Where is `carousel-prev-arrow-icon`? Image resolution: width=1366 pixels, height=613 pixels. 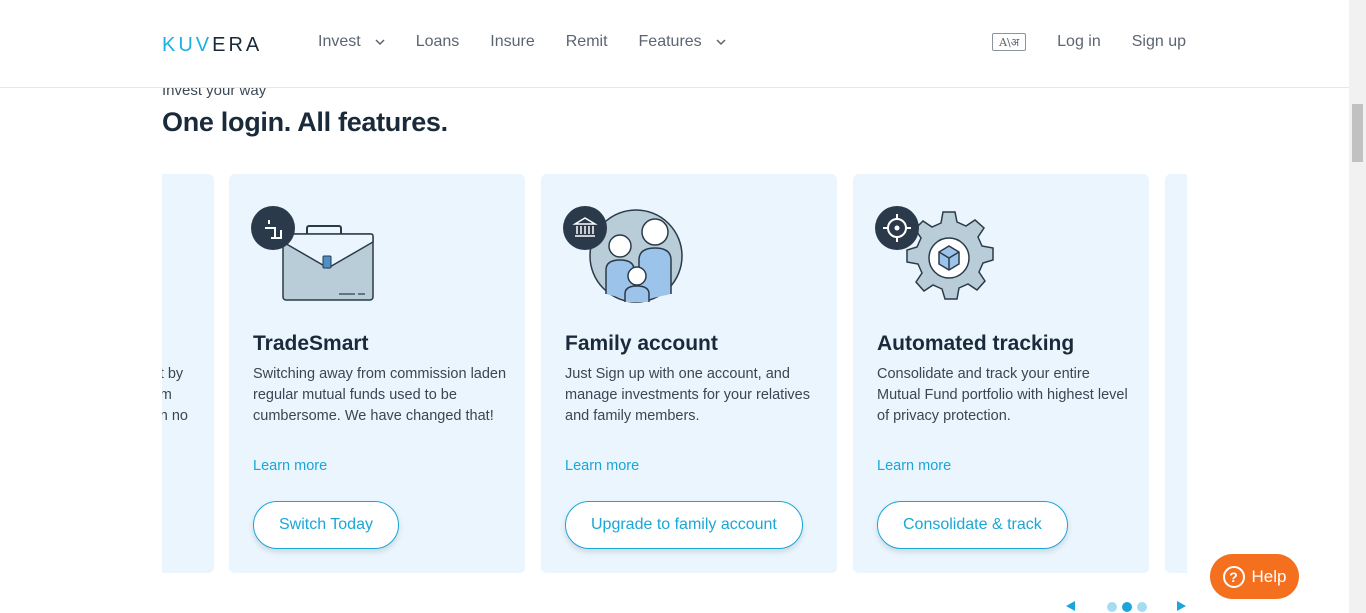
carousel-prev-arrow-icon is located at coordinates (1070, 606).